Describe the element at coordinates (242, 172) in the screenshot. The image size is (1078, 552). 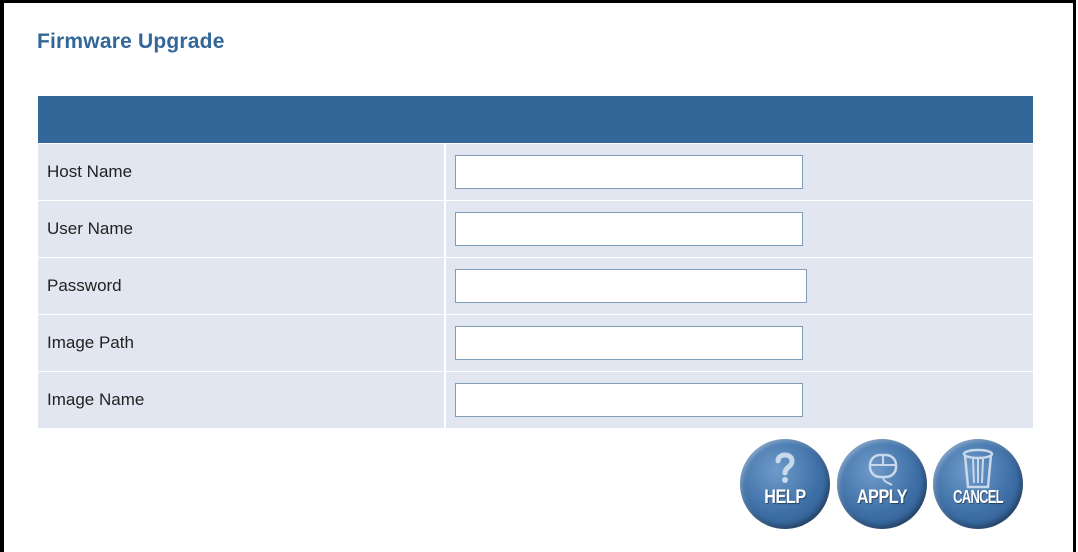
I see `host-name-label: Host Name` at that location.